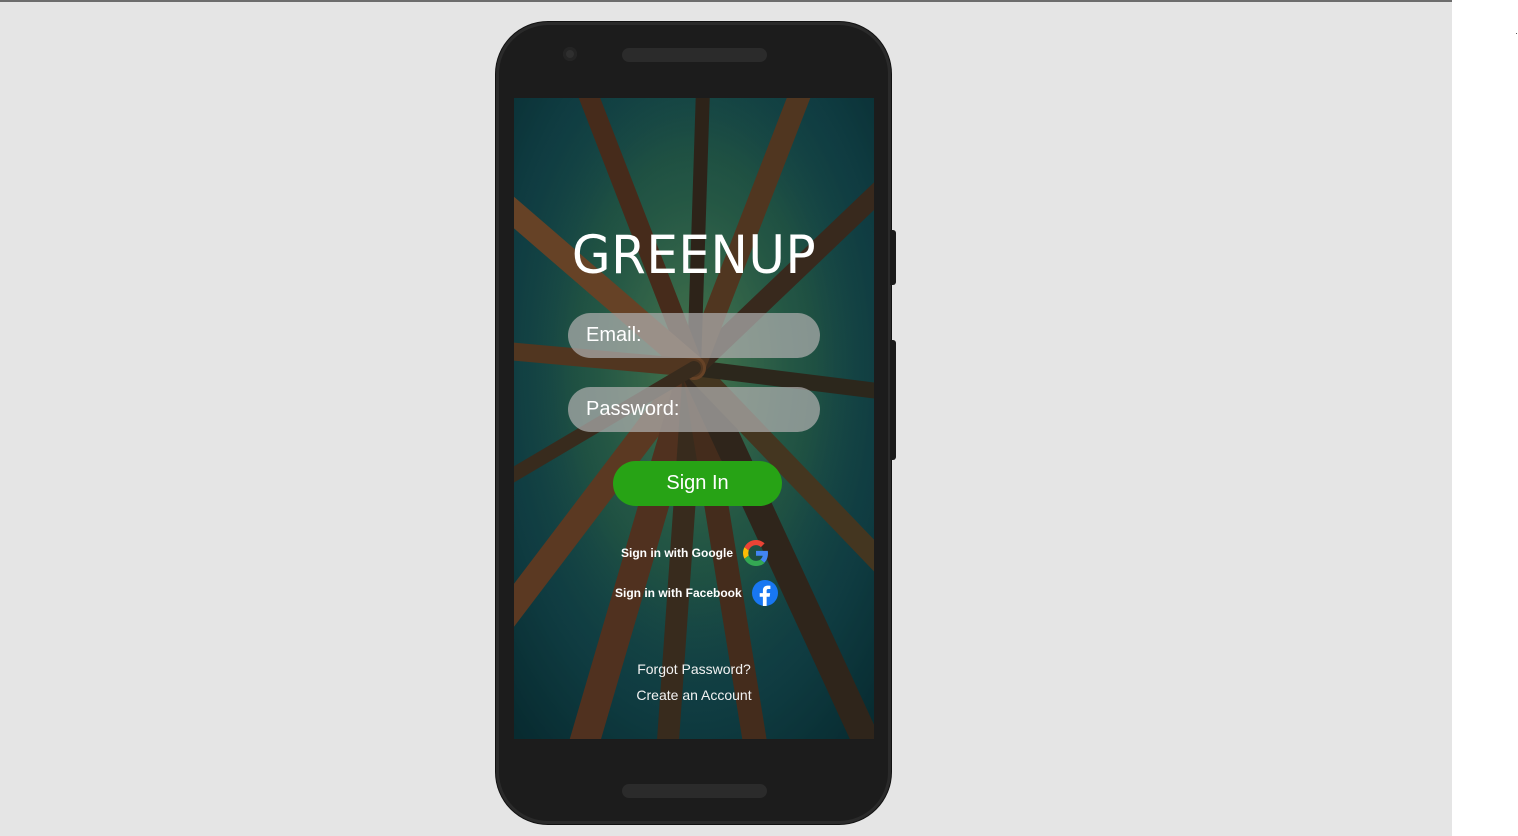 The image size is (1518, 836). What do you see at coordinates (614, 335) in the screenshot?
I see `email-placeholder: Email:` at bounding box center [614, 335].